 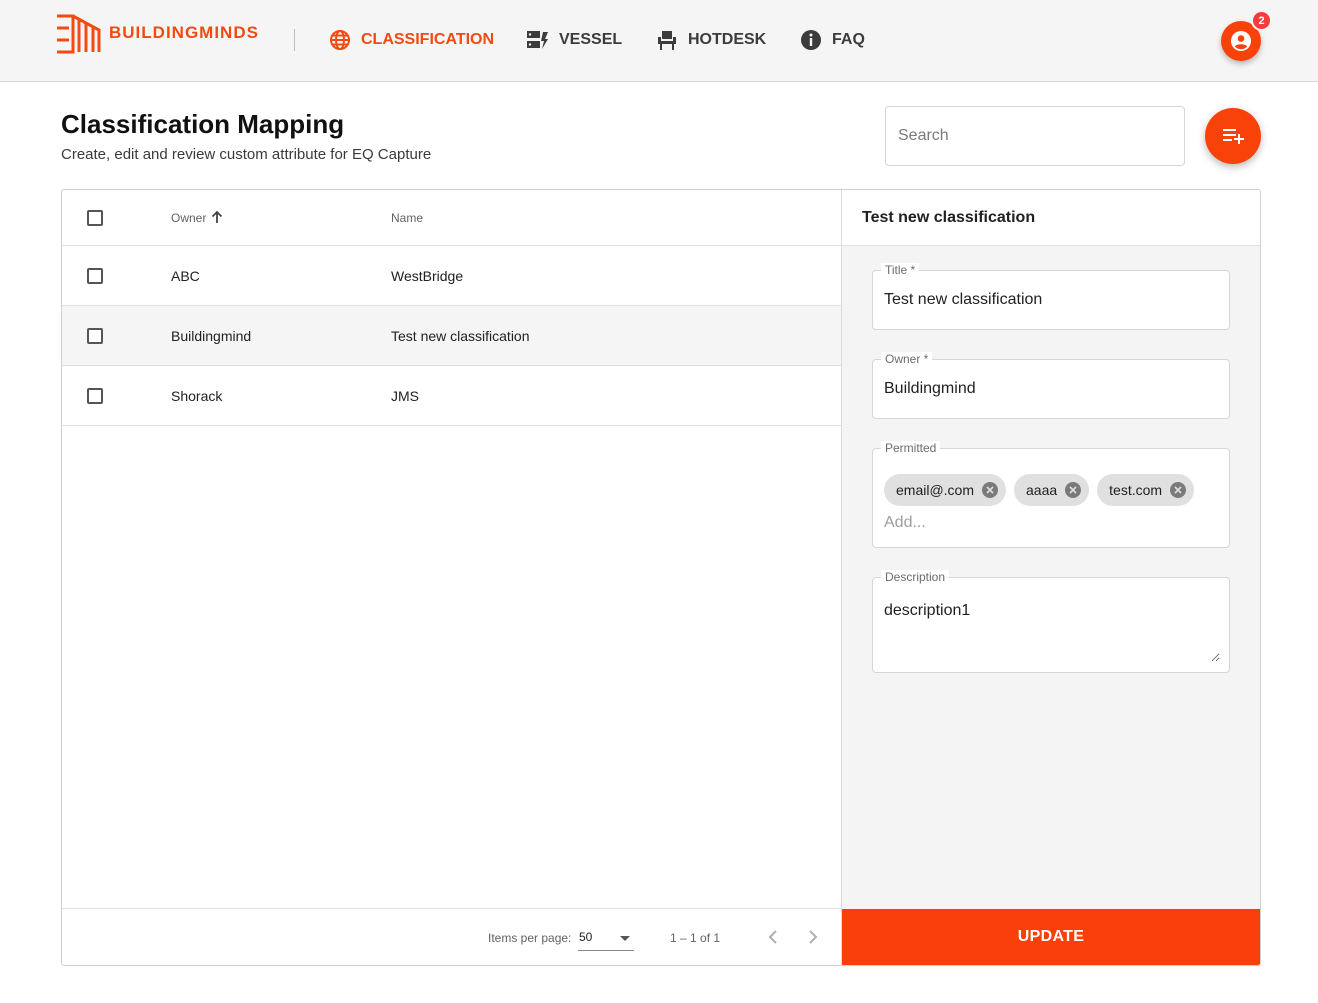 I want to click on permitted-chip: aaaa, so click(x=1052, y=490).